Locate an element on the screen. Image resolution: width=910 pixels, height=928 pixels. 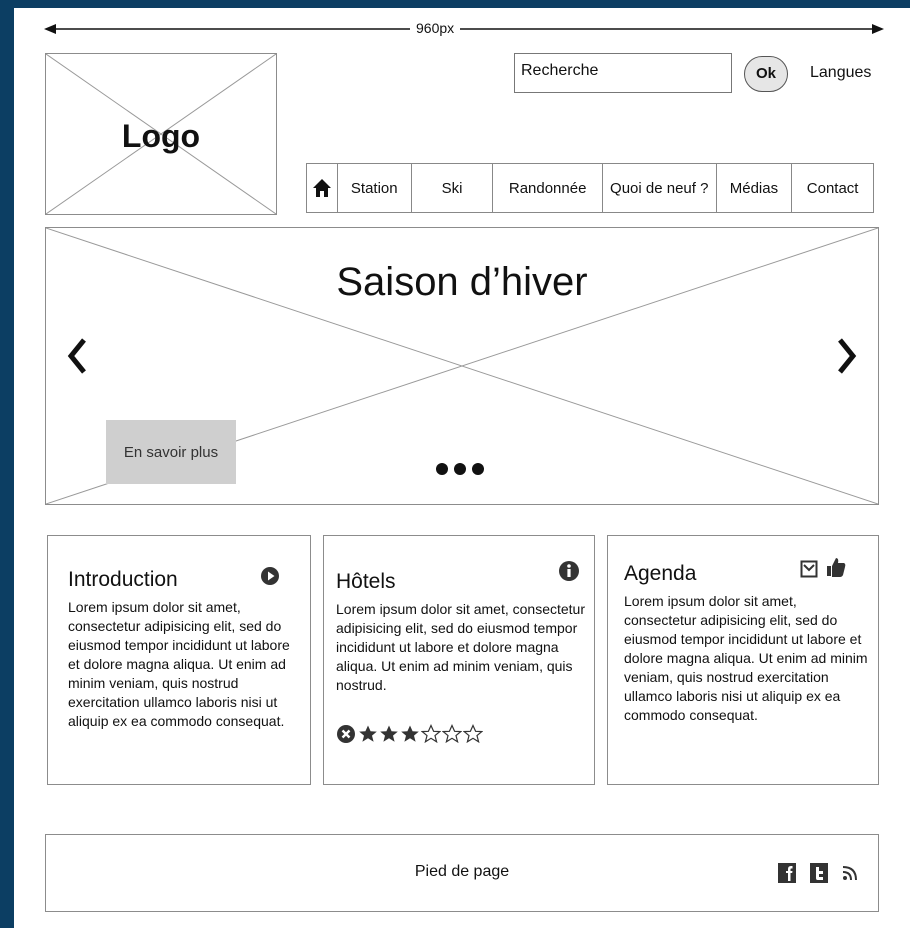
card-title: Hôtels is located at coordinates (366, 581).